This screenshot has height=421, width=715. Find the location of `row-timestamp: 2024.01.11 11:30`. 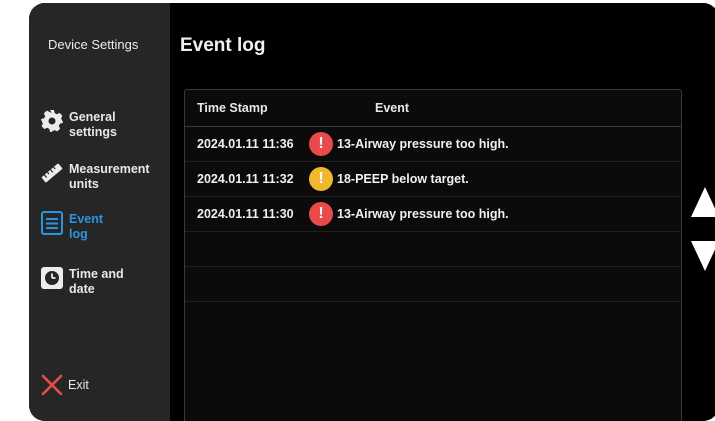

row-timestamp: 2024.01.11 11:30 is located at coordinates (245, 214).